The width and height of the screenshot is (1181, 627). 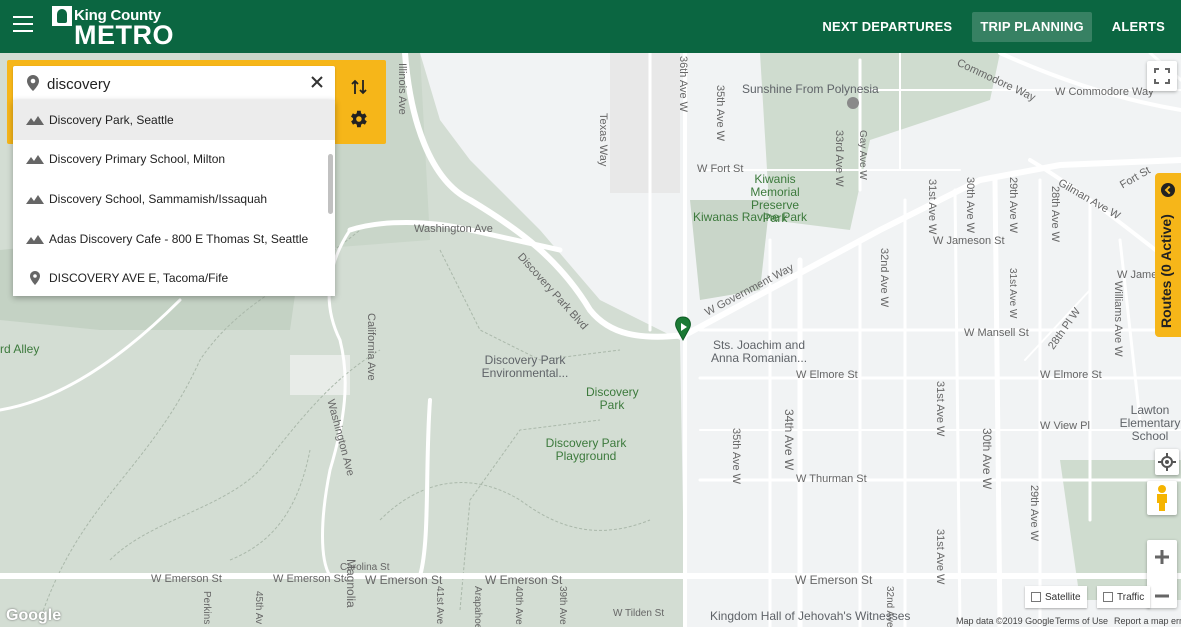 I want to click on street-label: California Ave, so click(x=371, y=347).